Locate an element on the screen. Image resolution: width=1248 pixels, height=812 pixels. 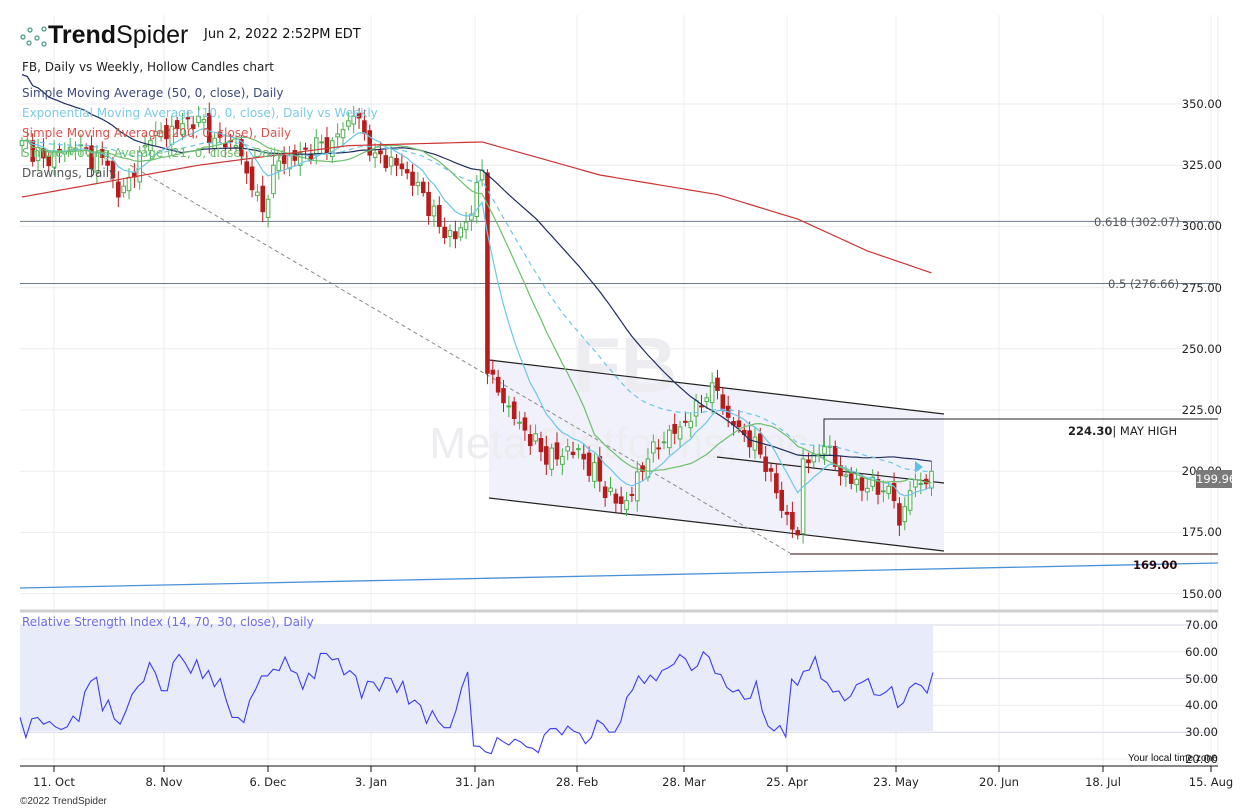
may-high-label: 224.30| MAY HIGH is located at coordinates (1122, 431).